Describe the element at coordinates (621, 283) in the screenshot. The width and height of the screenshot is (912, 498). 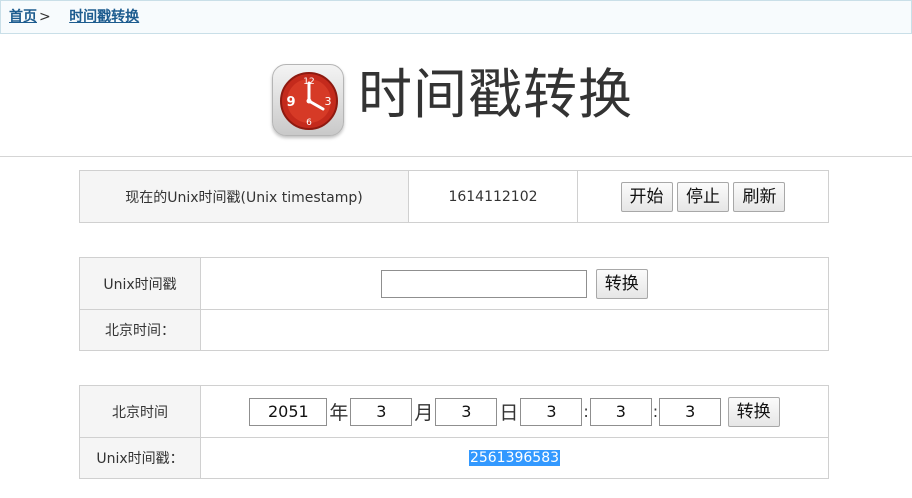
I see `unix-convert-button: 转换` at that location.